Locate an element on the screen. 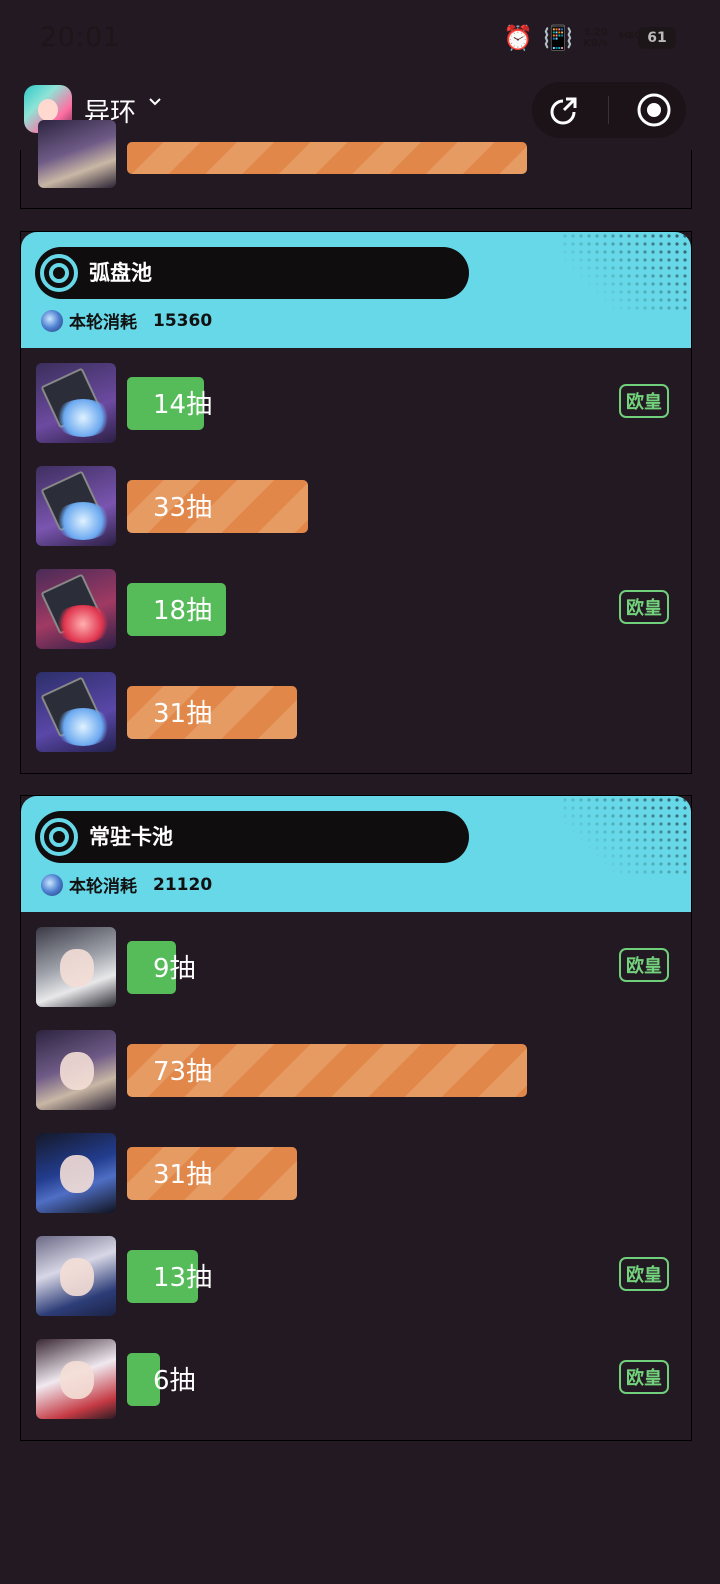  pull-count: 6抽 is located at coordinates (174, 1381).